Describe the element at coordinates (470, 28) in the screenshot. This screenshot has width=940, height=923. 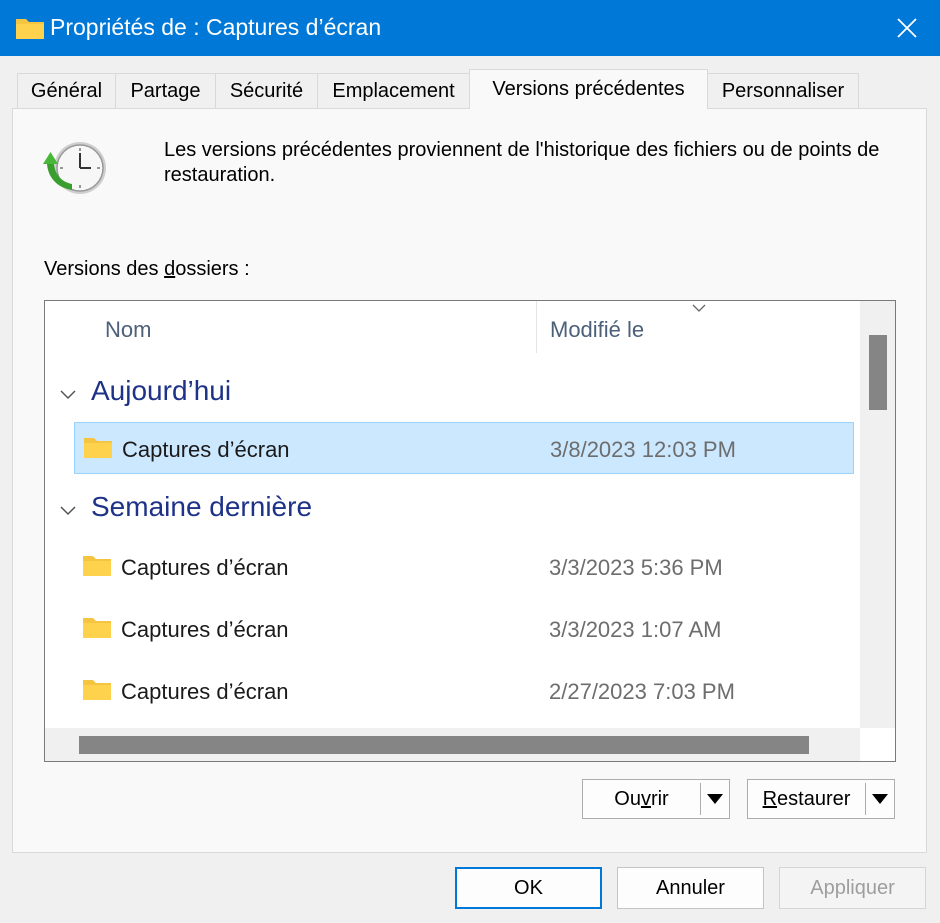
I see `title-bar: Propriétés de : Captures d’écran` at that location.